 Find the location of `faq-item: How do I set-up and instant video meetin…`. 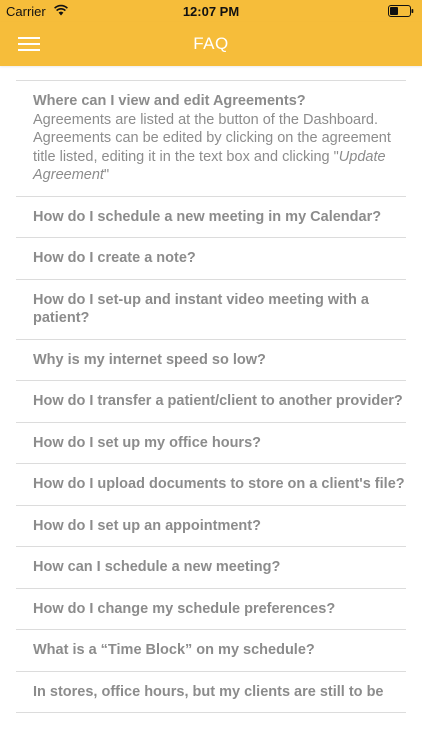

faq-item: How do I set-up and instant video meetin… is located at coordinates (211, 310).